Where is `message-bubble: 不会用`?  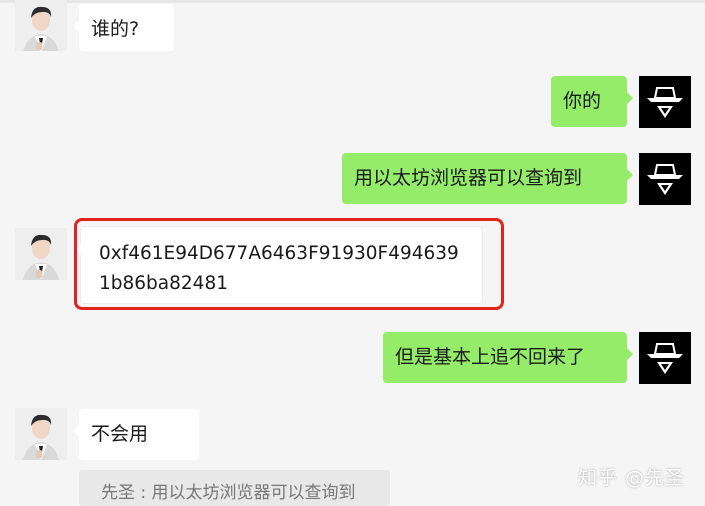 message-bubble: 不会用 is located at coordinates (136, 434).